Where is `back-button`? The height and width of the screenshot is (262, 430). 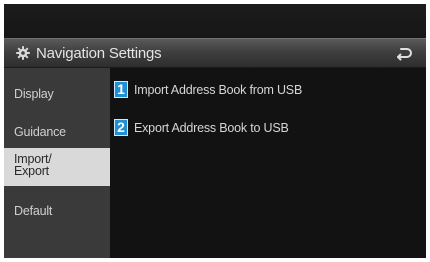
back-button is located at coordinates (404, 54).